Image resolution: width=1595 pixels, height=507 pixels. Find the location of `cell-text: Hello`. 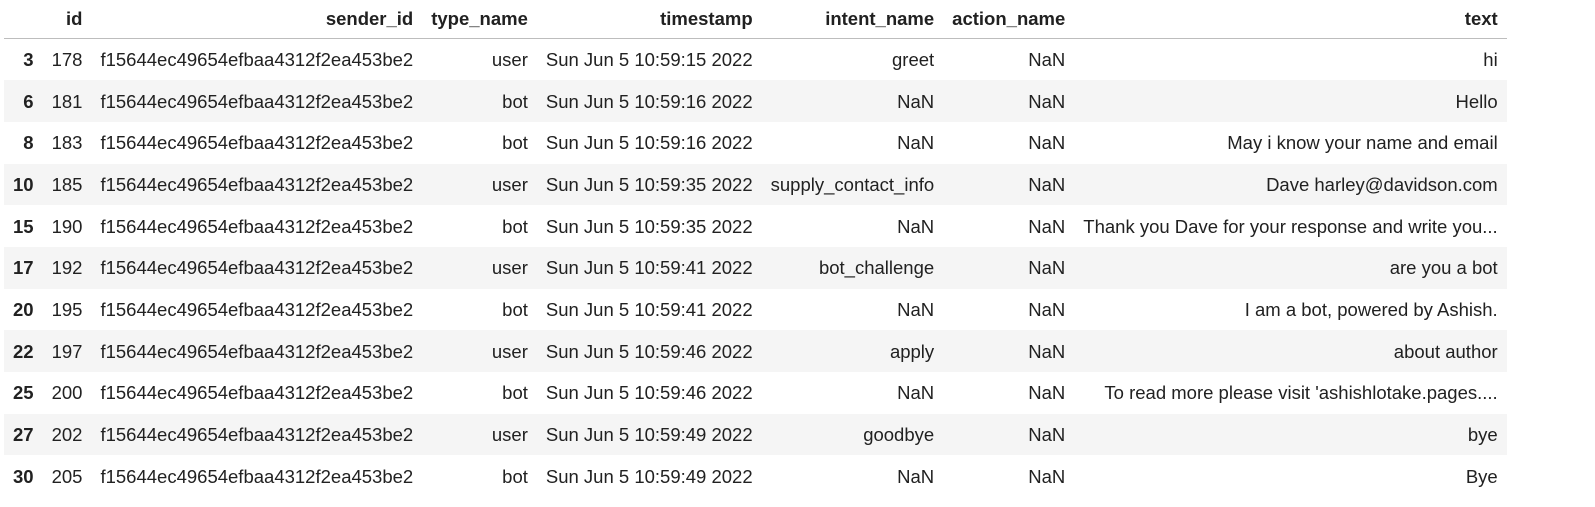

cell-text: Hello is located at coordinates (1476, 101).